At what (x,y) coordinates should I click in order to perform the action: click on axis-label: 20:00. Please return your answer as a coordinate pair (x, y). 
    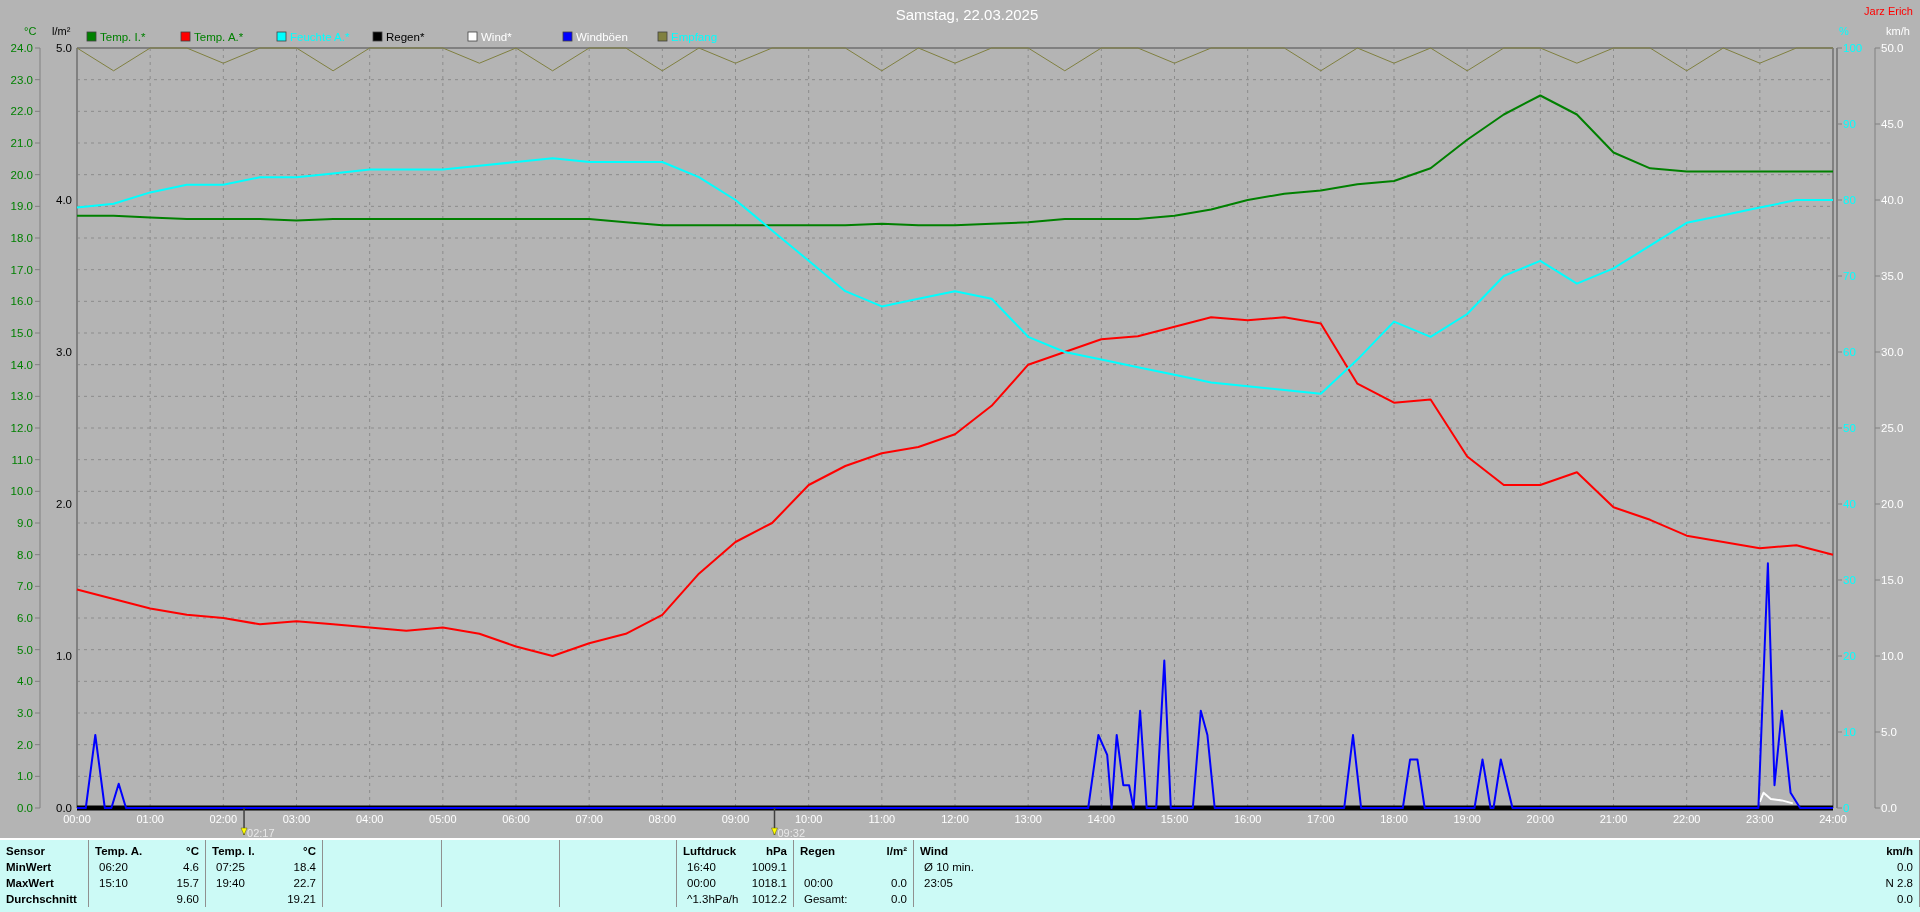
    Looking at the image, I should click on (1540, 819).